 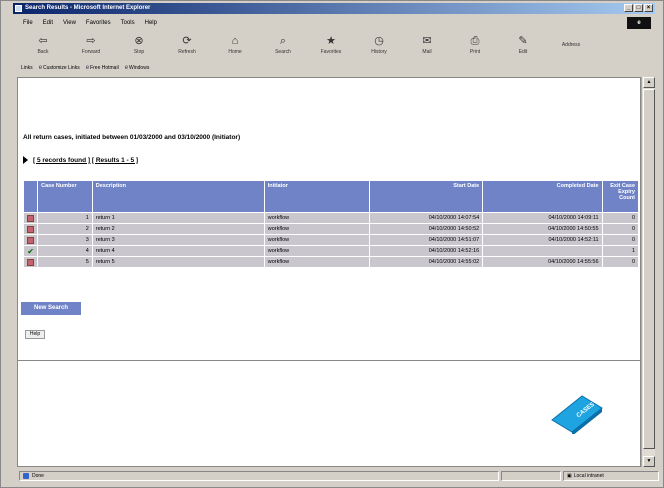 What do you see at coordinates (379, 52) in the screenshot?
I see `toolbar-label: History` at bounding box center [379, 52].